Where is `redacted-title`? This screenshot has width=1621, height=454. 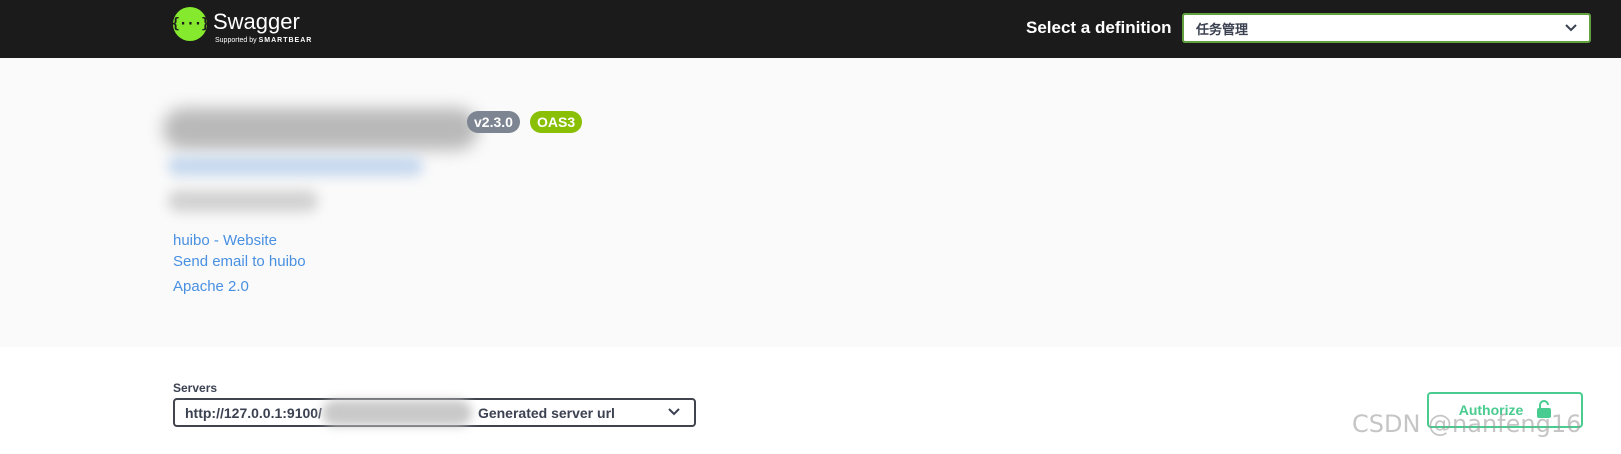
redacted-title is located at coordinates (320, 129).